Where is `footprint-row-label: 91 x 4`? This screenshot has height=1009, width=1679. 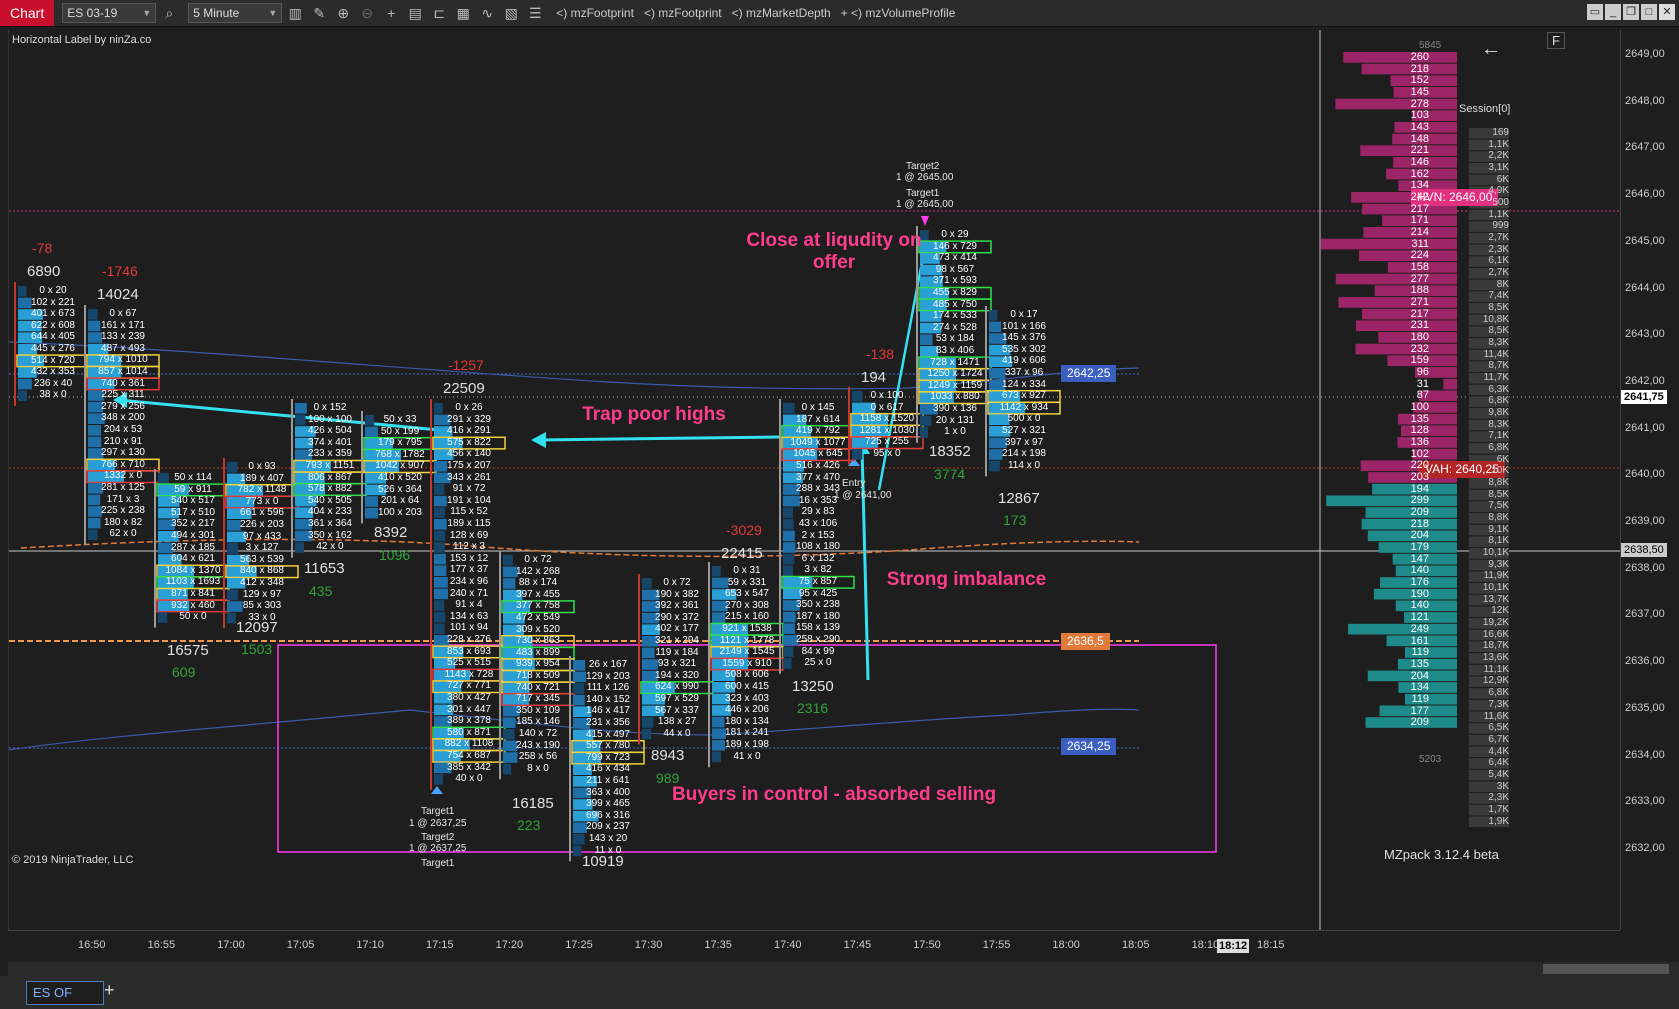 footprint-row-label: 91 x 4 is located at coordinates (469, 605).